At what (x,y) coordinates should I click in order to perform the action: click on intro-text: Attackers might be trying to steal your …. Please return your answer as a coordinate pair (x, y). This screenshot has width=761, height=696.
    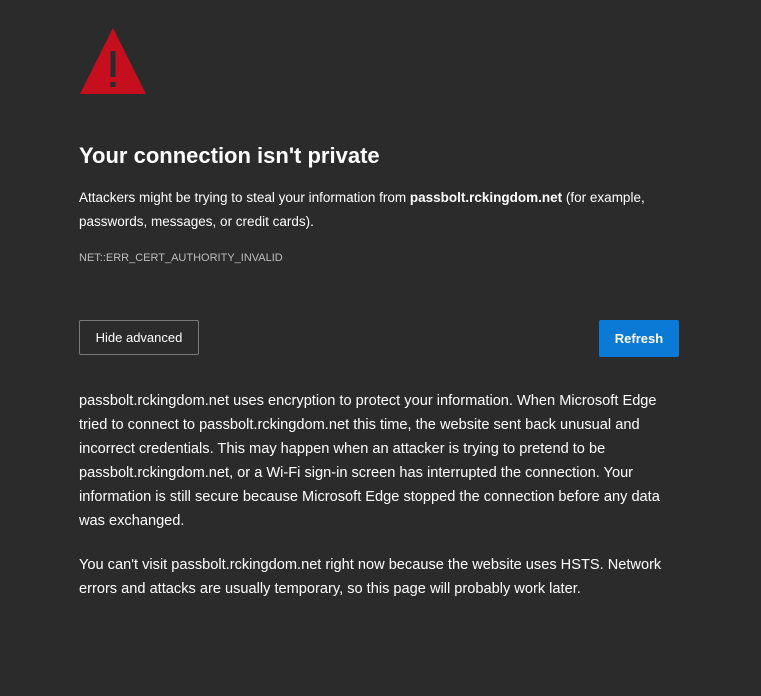
    Looking at the image, I should click on (379, 210).